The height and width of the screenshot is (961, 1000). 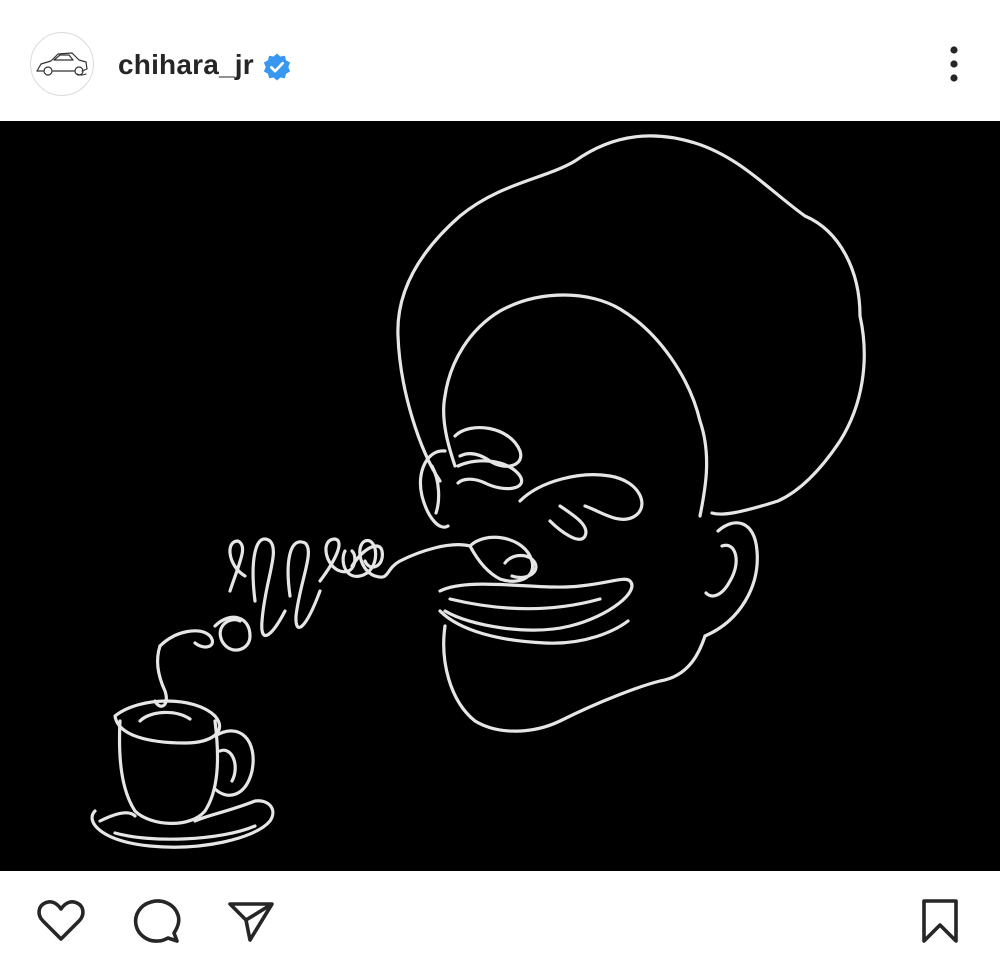 I want to click on avatar, so click(x=62, y=64).